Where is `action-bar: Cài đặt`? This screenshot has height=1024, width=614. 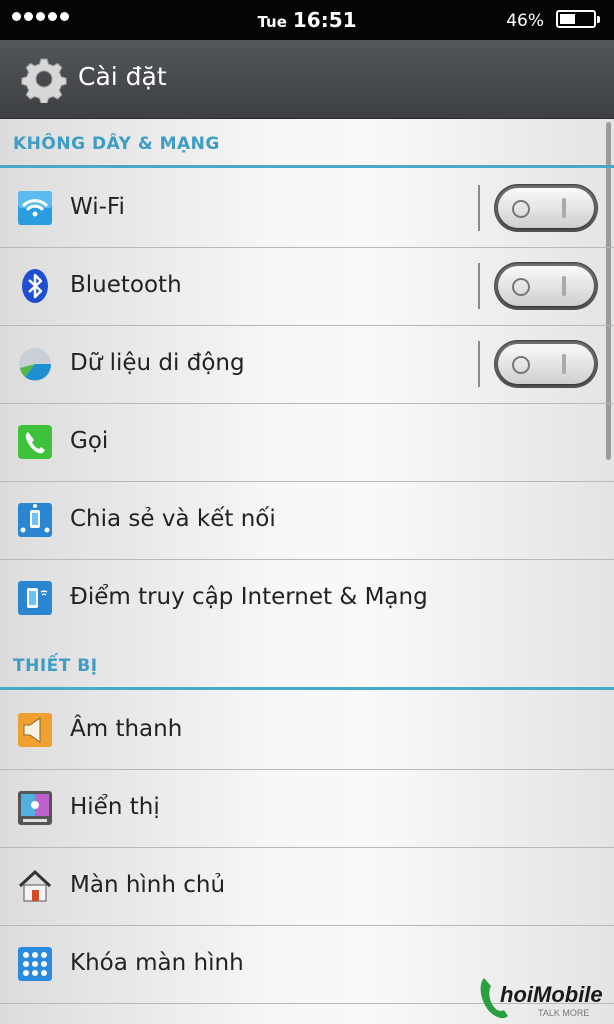
action-bar: Cài đặt is located at coordinates (307, 79).